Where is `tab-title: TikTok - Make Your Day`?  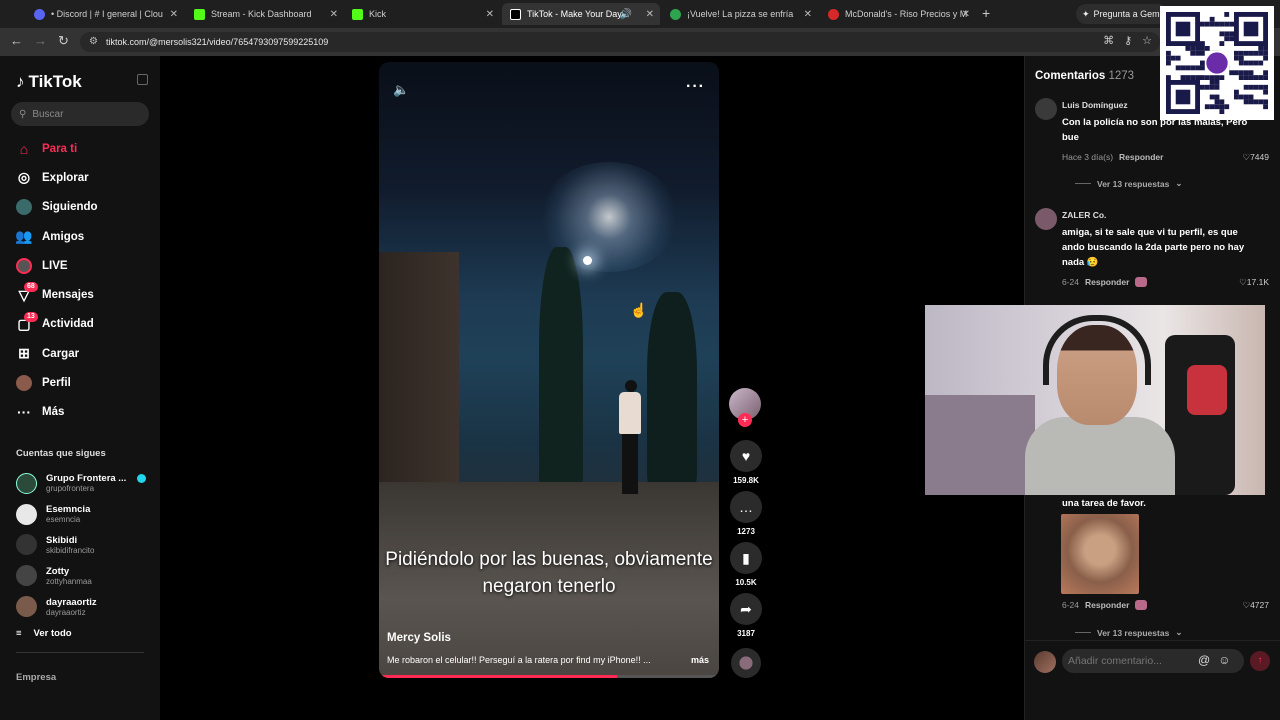 tab-title: TikTok - Make Your Day is located at coordinates (574, 14).